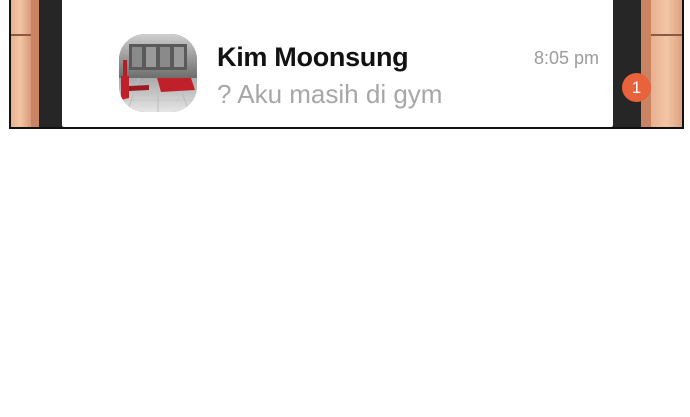 The image size is (690, 417). I want to click on gym-image-icon, so click(158, 73).